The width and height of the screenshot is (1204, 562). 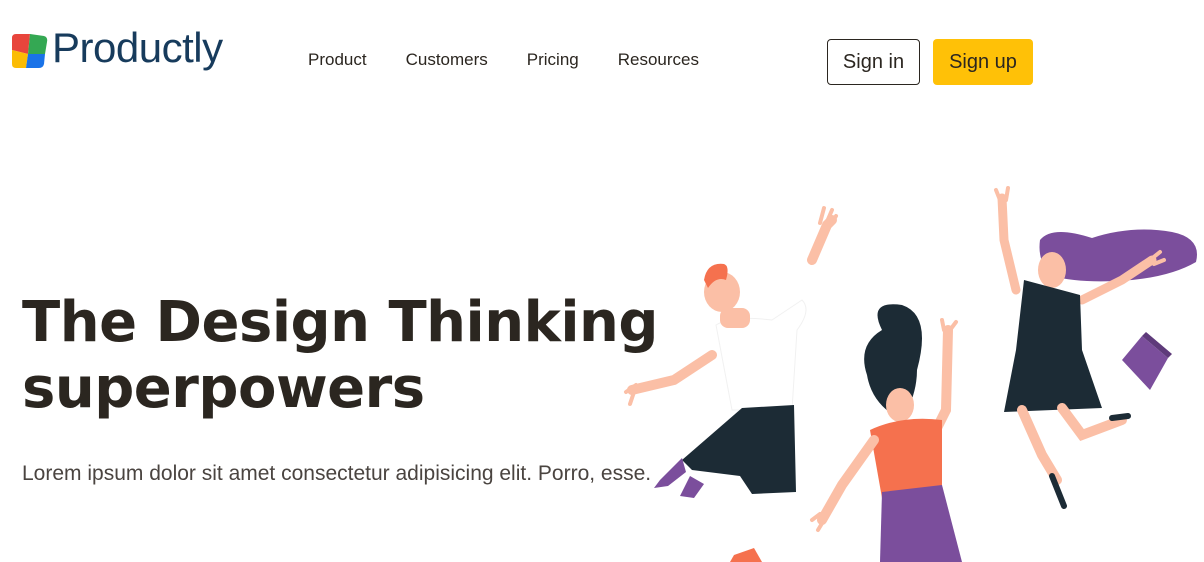 What do you see at coordinates (30, 51) in the screenshot?
I see `productly-logo-icon` at bounding box center [30, 51].